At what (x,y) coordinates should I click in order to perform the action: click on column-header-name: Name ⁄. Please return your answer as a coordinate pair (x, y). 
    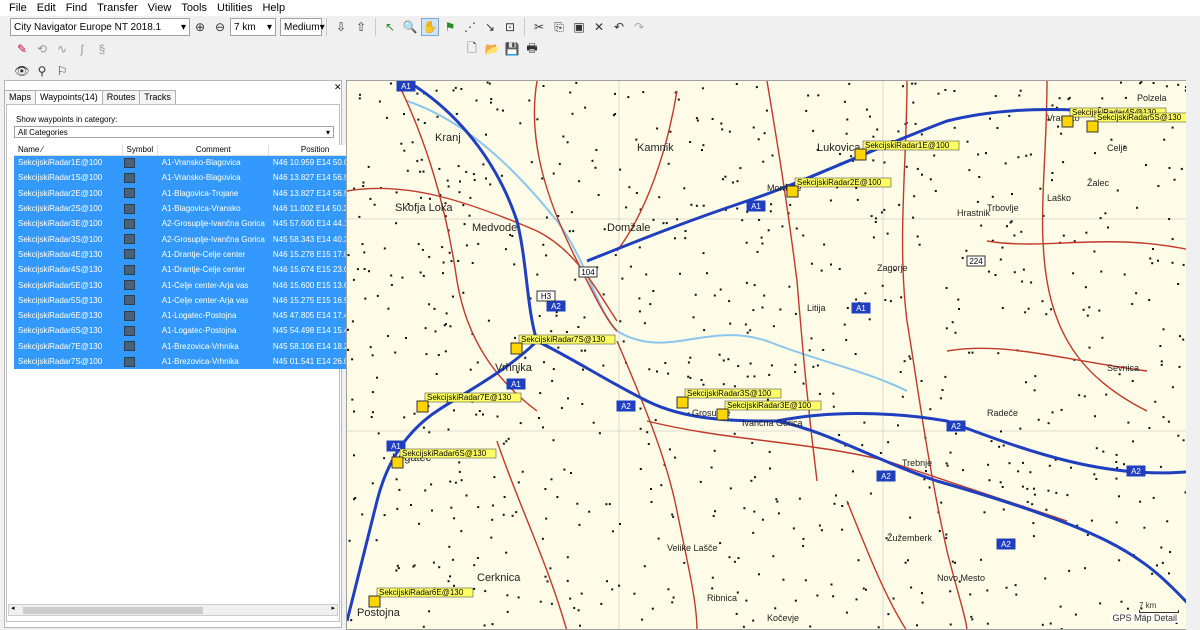
    Looking at the image, I should click on (68, 150).